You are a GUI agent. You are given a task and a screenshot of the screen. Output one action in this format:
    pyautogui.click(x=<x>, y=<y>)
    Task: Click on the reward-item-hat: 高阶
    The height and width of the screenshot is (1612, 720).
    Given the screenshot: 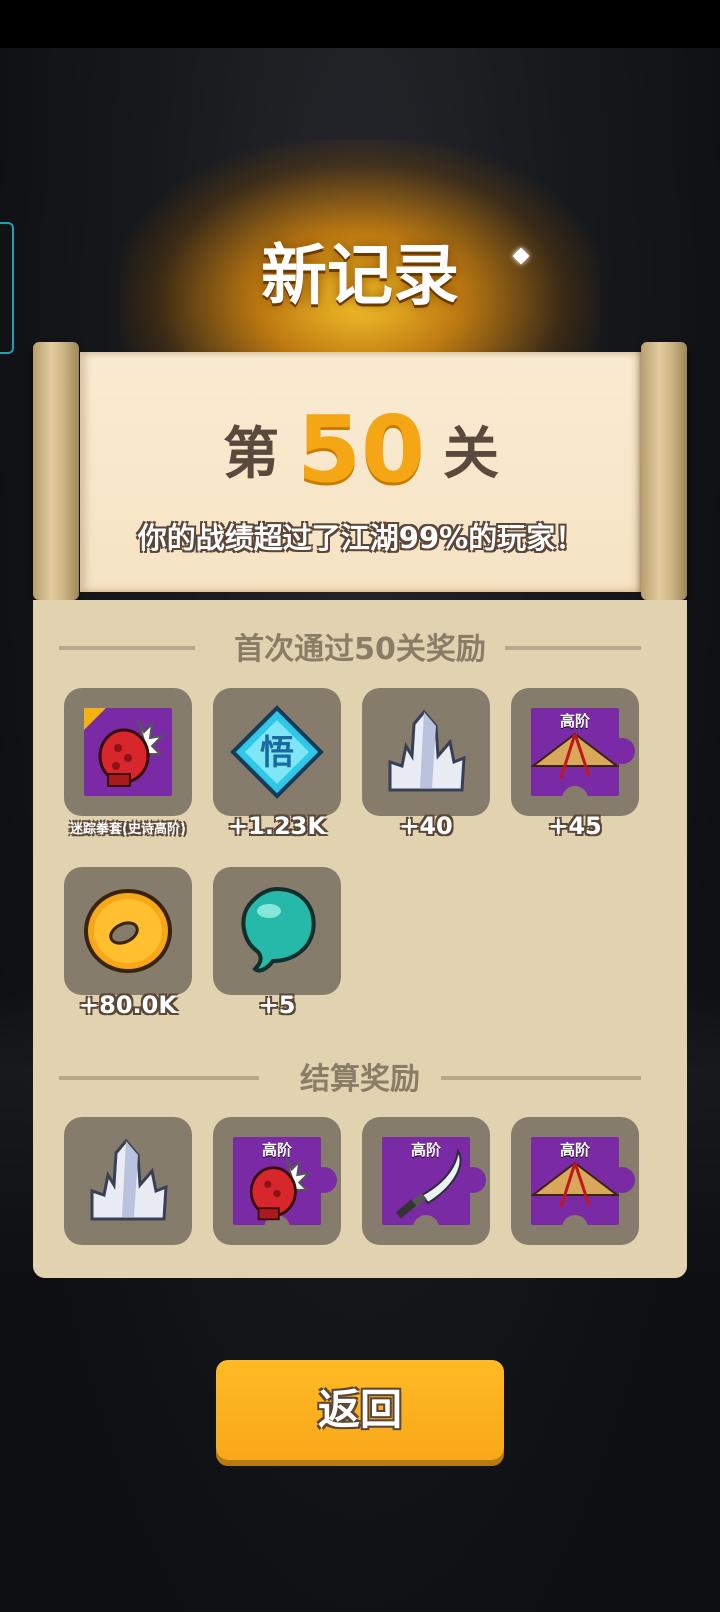 What is the action you would take?
    pyautogui.click(x=575, y=752)
    